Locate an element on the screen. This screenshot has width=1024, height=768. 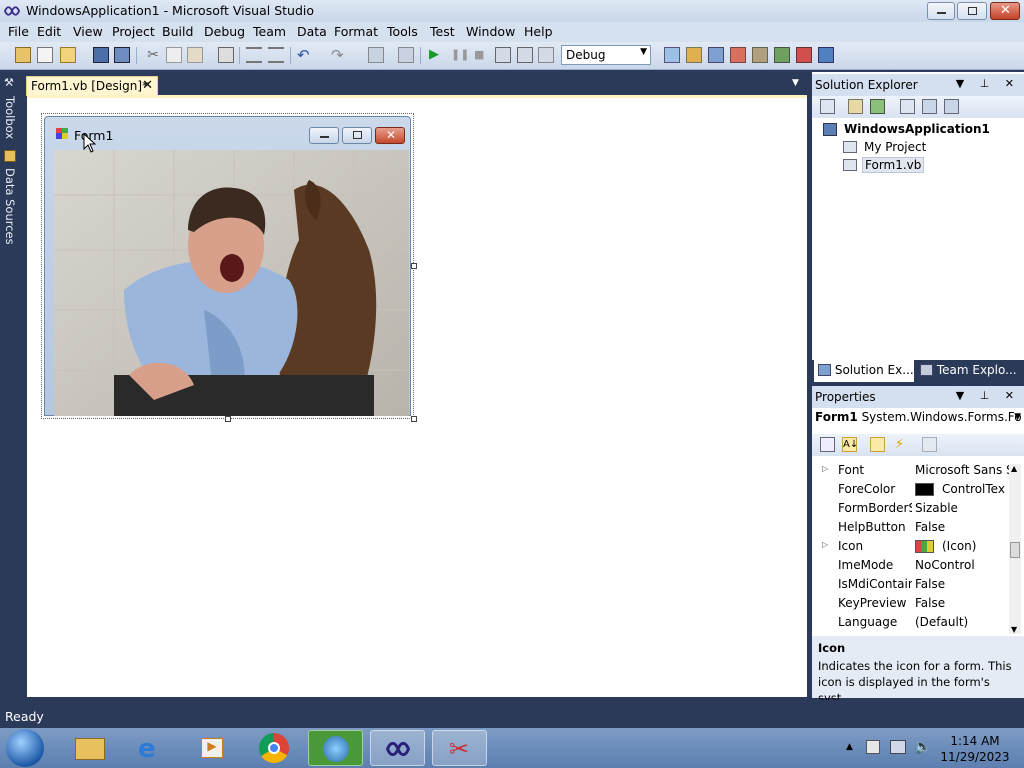
toolbox-tab: Toolbox is located at coordinates (10, 117).